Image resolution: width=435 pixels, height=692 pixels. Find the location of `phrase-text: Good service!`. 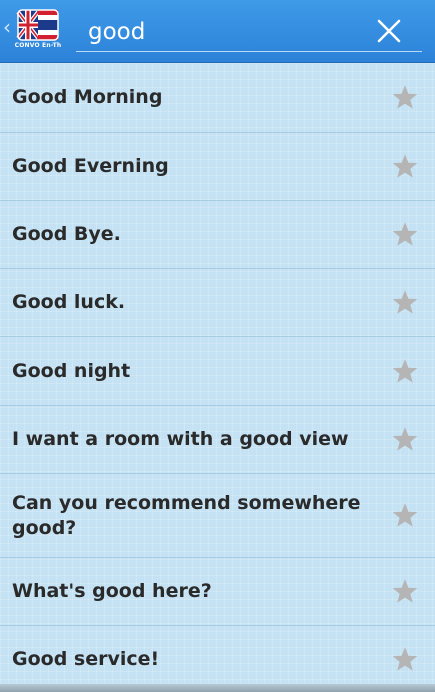

phrase-text: Good service! is located at coordinates (86, 658).